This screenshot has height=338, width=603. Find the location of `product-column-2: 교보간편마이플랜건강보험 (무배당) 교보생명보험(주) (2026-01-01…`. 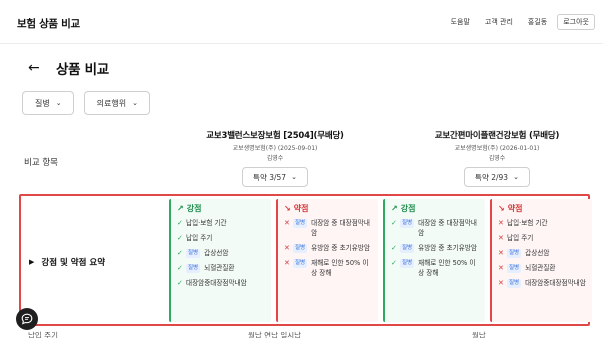

product-column-2: 교보간편마이플랜건강보험 (무배당) 교보생명보험(주) (2026-01-01… is located at coordinates (497, 158).